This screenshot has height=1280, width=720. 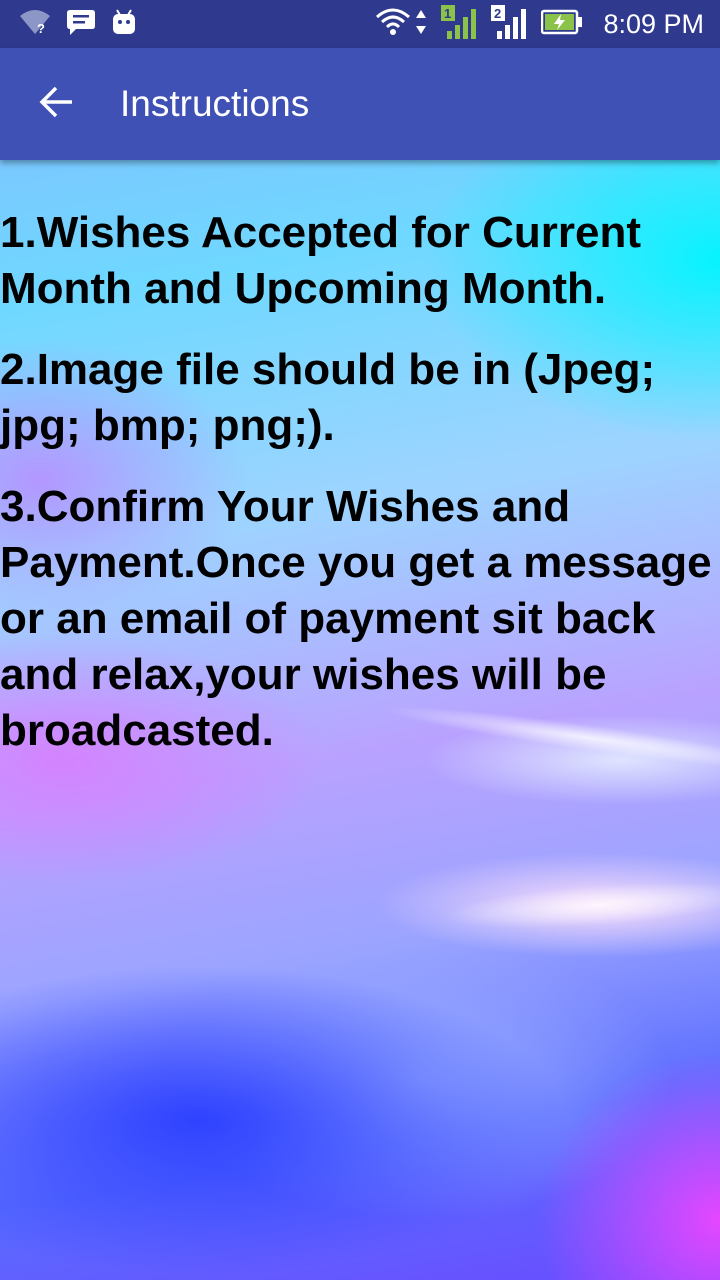 What do you see at coordinates (360, 24) in the screenshot?
I see `status-bar: ? 1 2 8:09 PM` at bounding box center [360, 24].